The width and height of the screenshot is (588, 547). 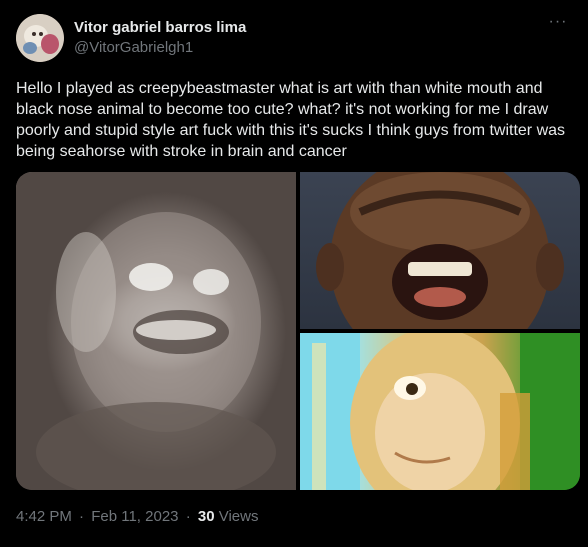 I want to click on avatar, so click(x=40, y=38).